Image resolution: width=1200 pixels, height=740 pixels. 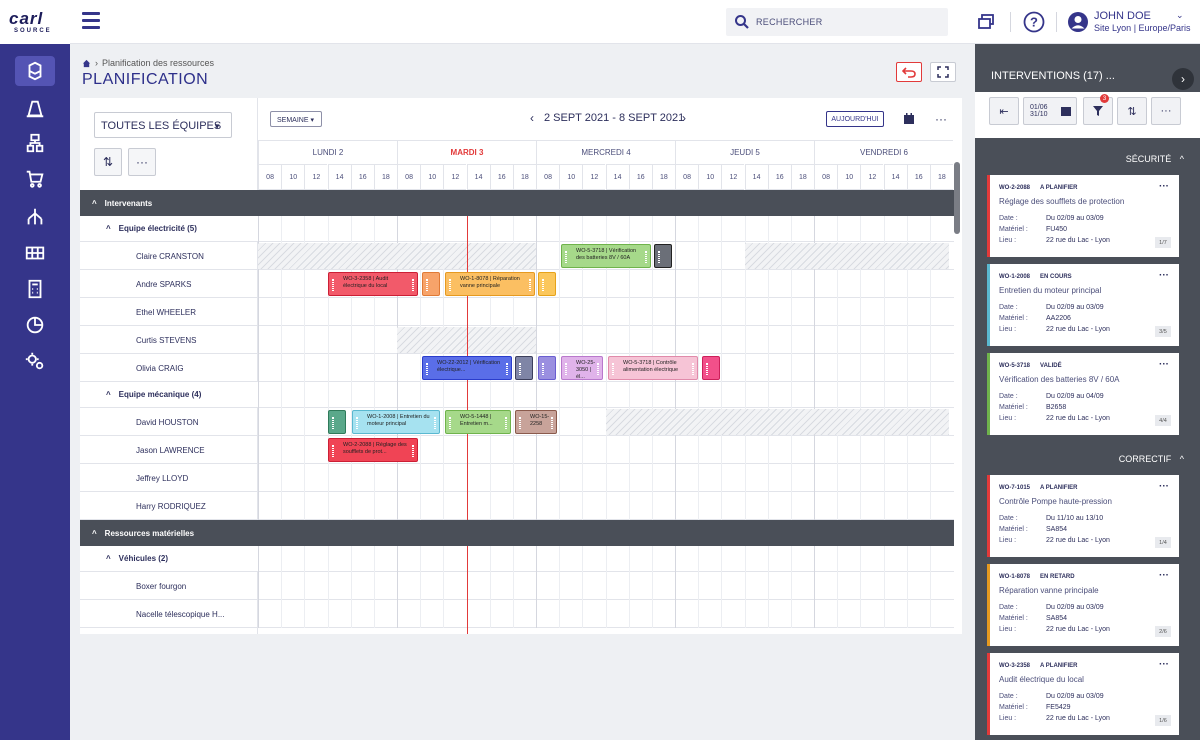 I want to click on fullscreen-button, so click(x=943, y=72).